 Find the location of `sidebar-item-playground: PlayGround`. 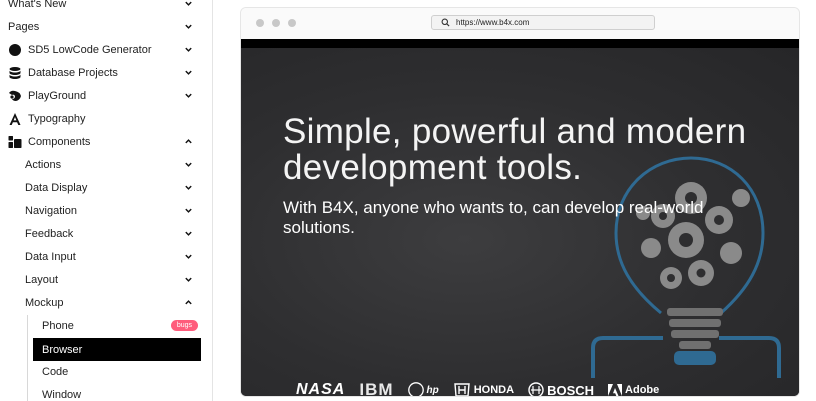

sidebar-item-playground: PlayGround is located at coordinates (103, 95).